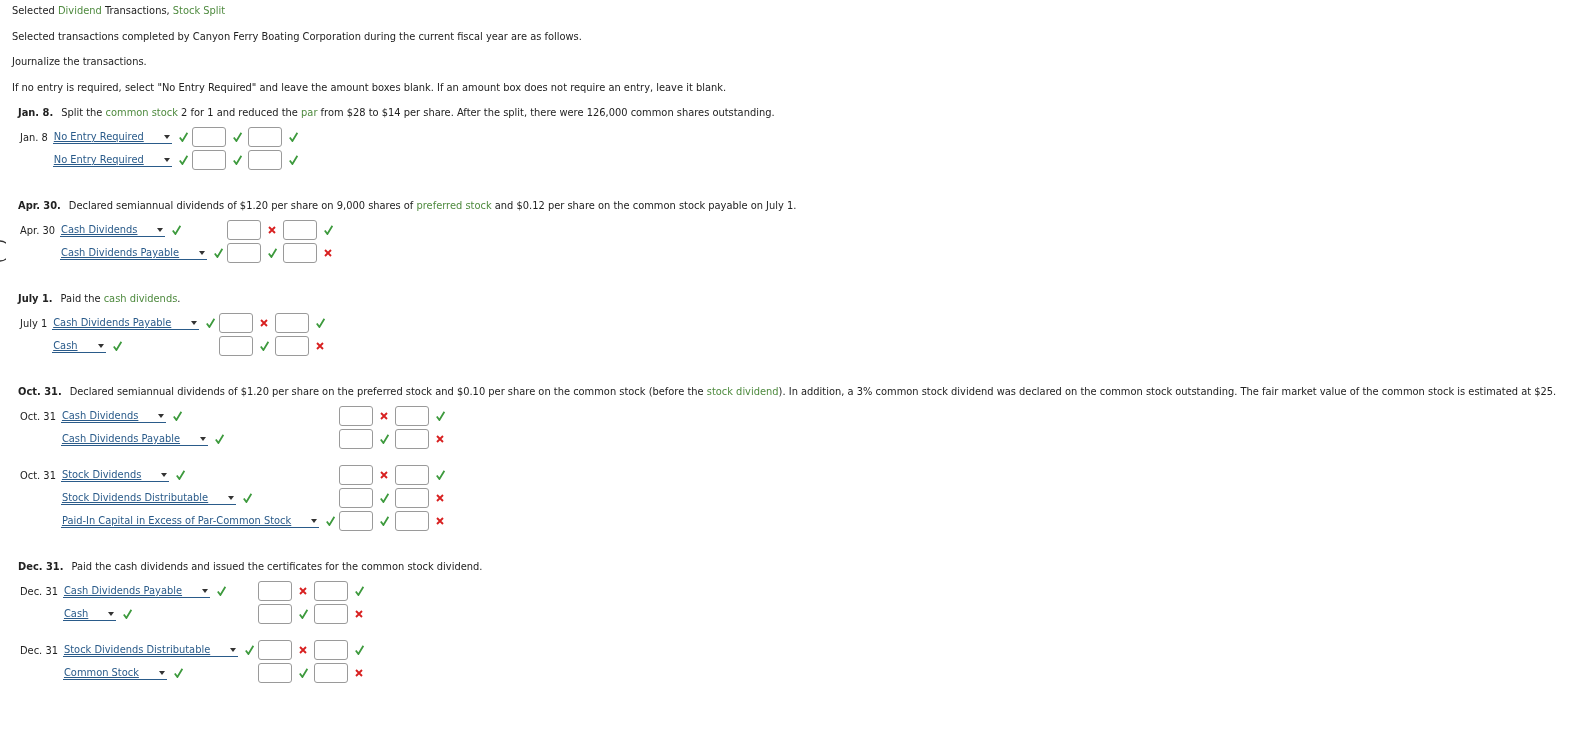 The image size is (1590, 737). Describe the element at coordinates (408, 206) in the screenshot. I see `transaction-description: Apr. 30. Declared semiannual dividends of $1.20 per share on 9,000 shares of preferred stock and $0.12 per share on the common stock payable on July 1.` at that location.